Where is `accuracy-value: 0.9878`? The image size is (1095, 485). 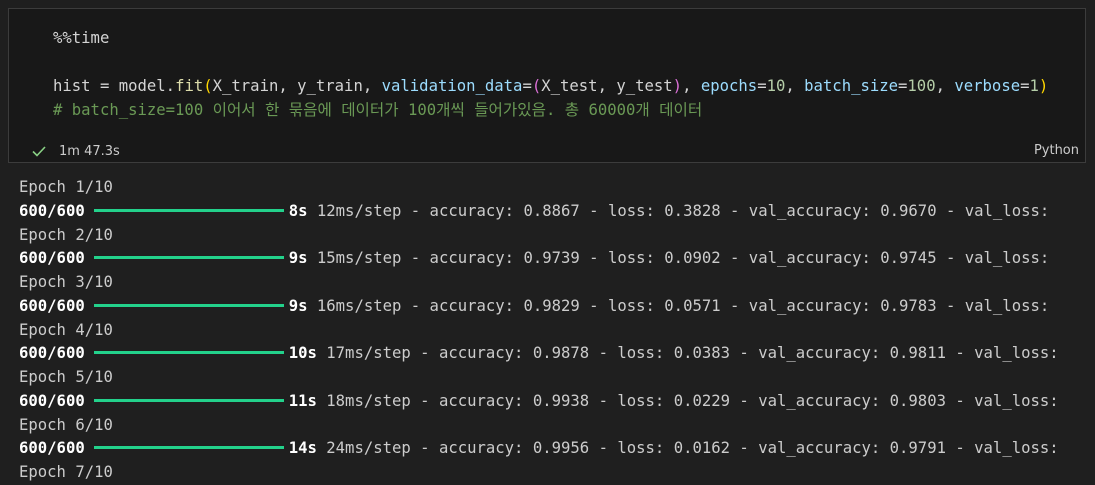 accuracy-value: 0.9878 is located at coordinates (561, 353).